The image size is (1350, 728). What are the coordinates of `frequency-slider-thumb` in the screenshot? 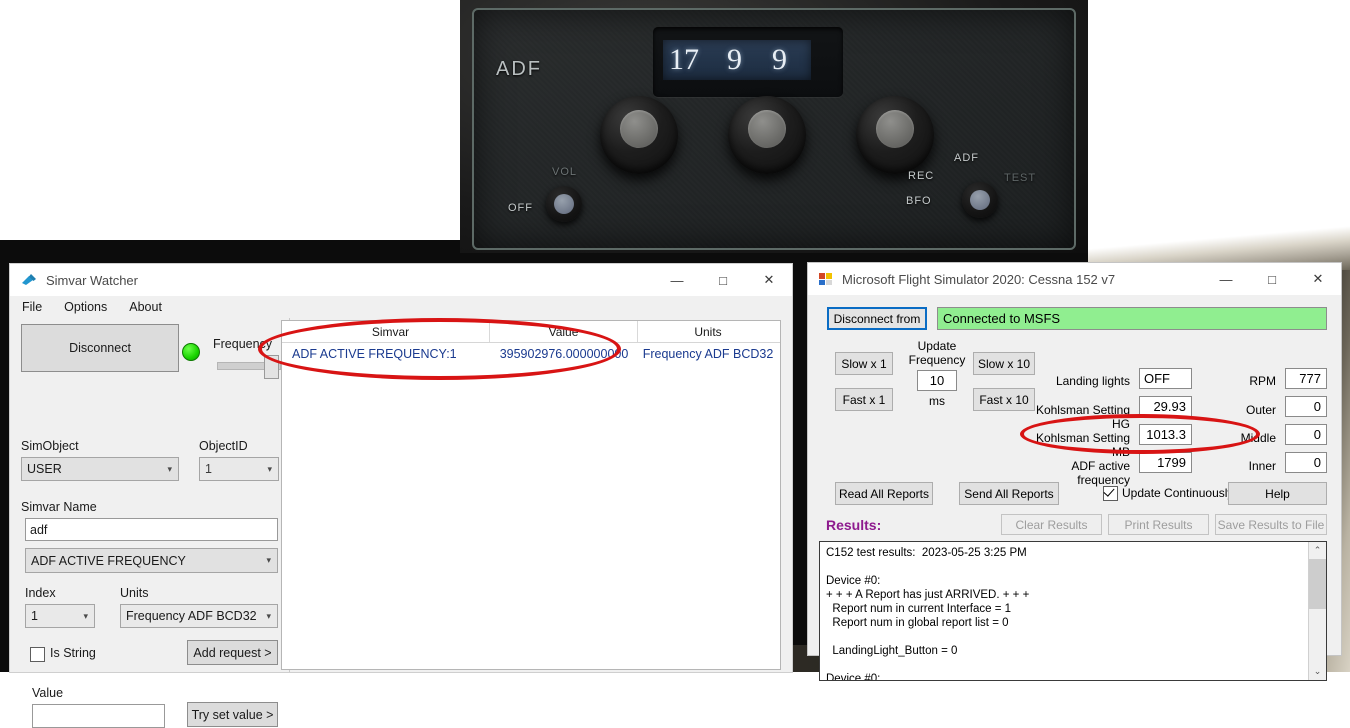 It's located at (271, 367).